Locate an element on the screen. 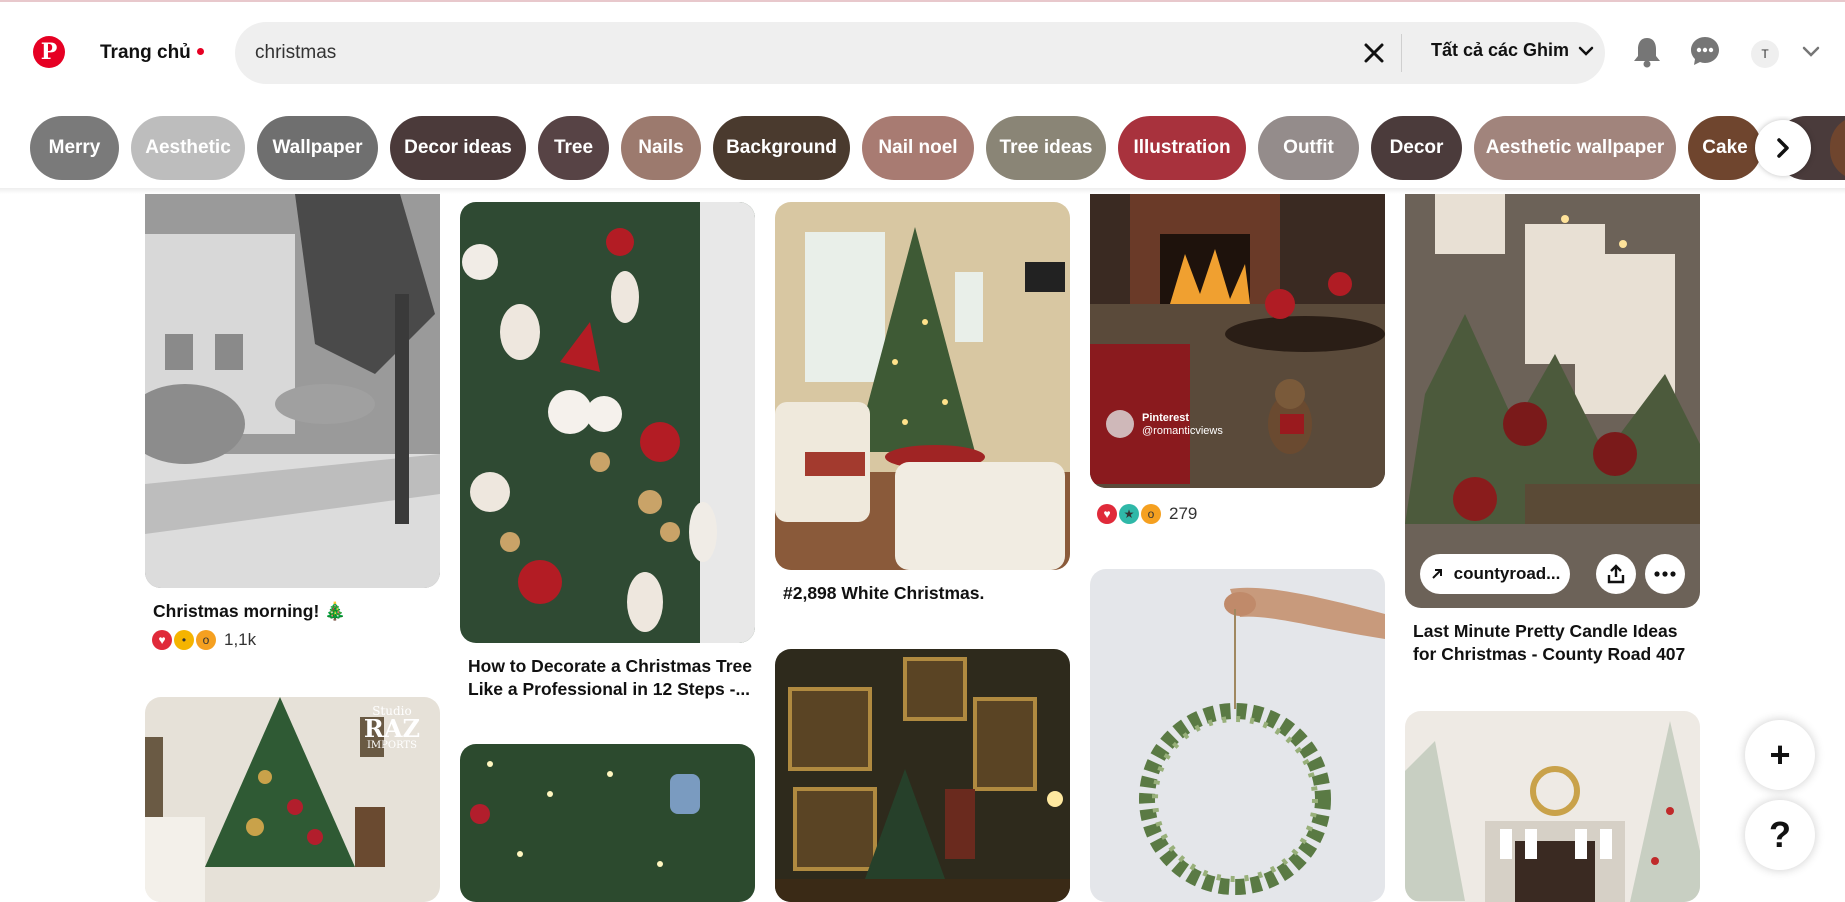 The image size is (1845, 902). chip-wallpaper: Wallpaper is located at coordinates (317, 148).